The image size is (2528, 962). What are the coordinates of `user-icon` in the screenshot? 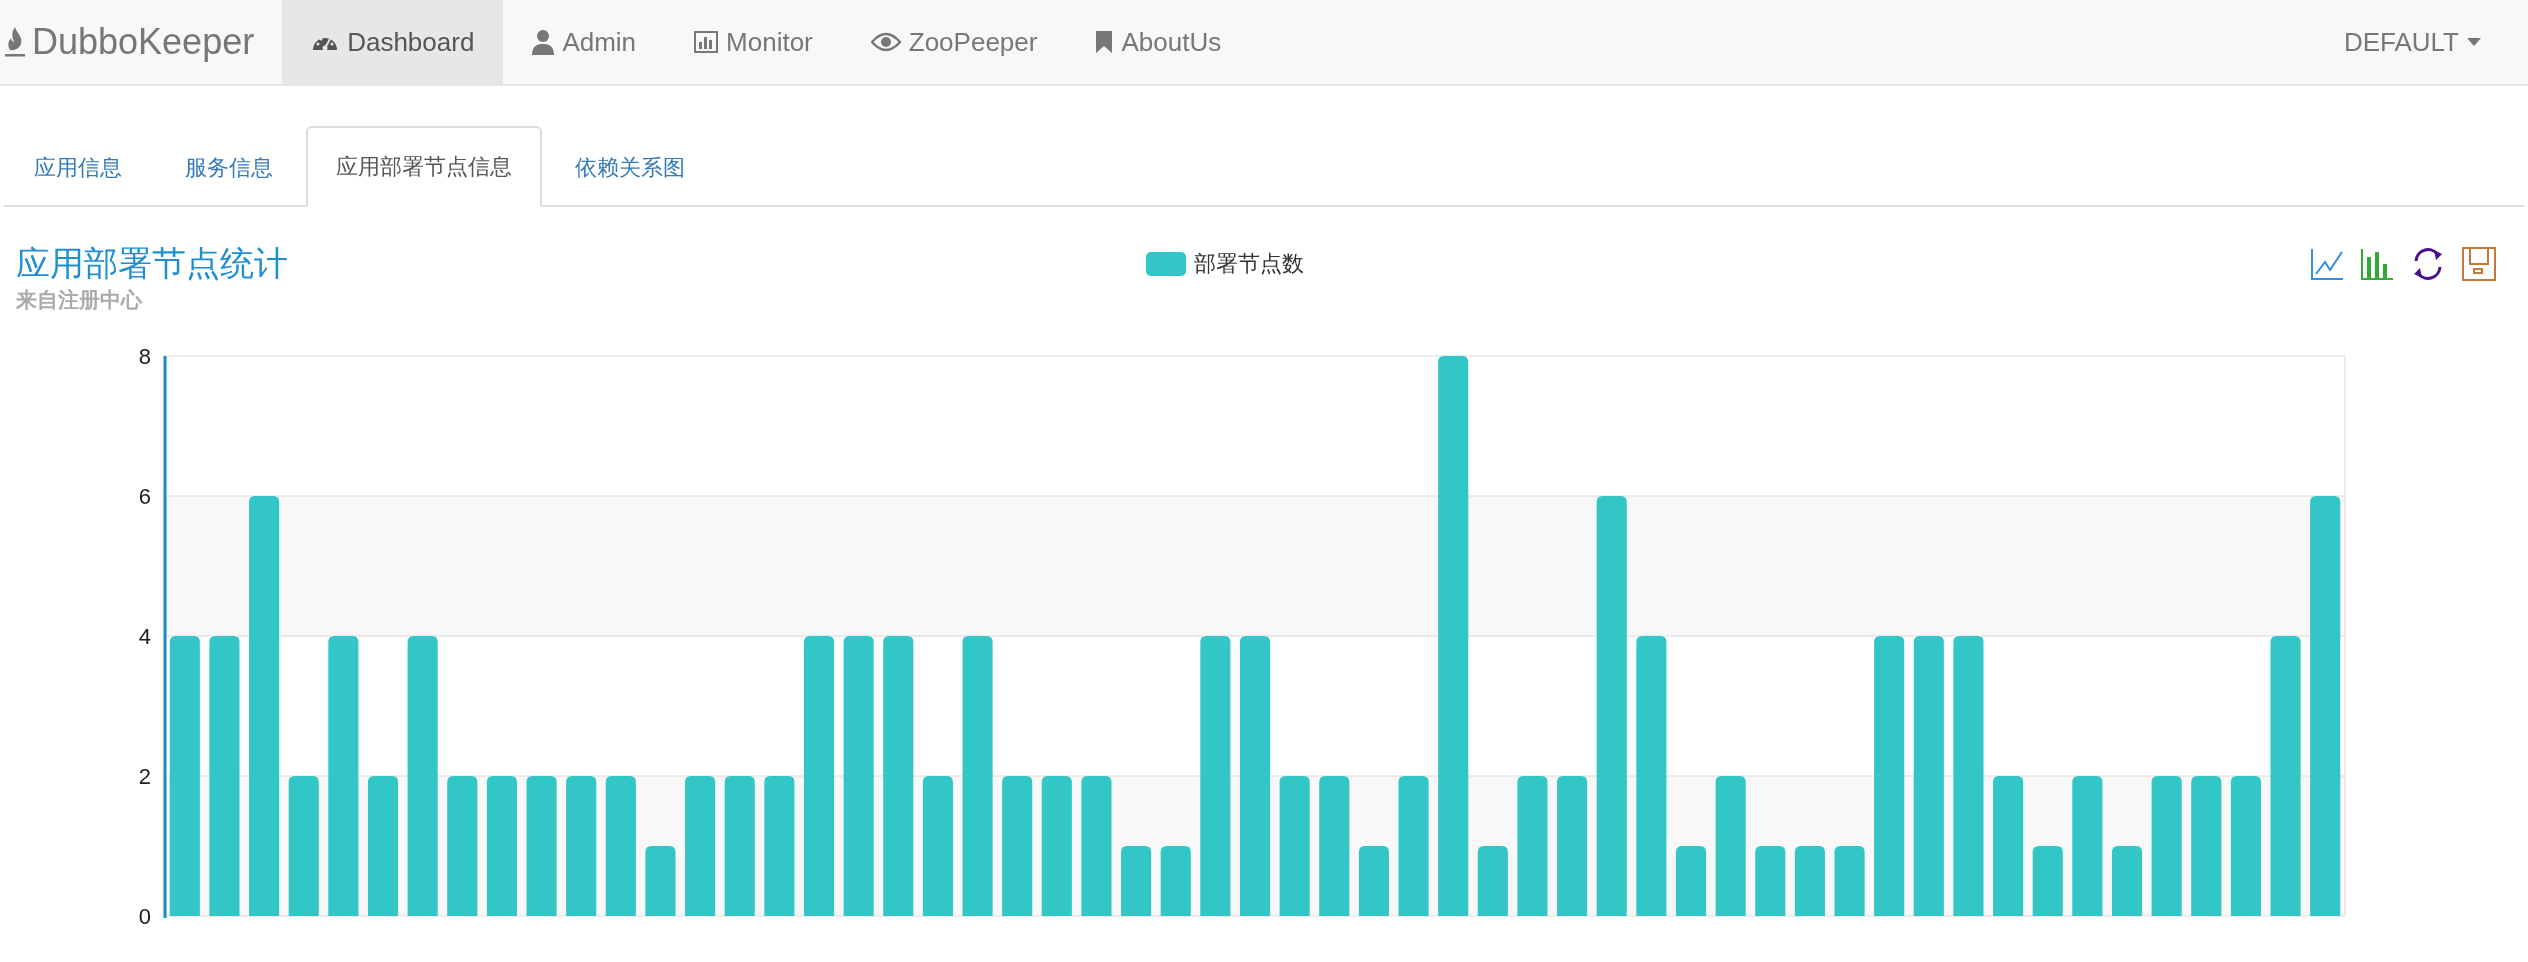 It's located at (543, 42).